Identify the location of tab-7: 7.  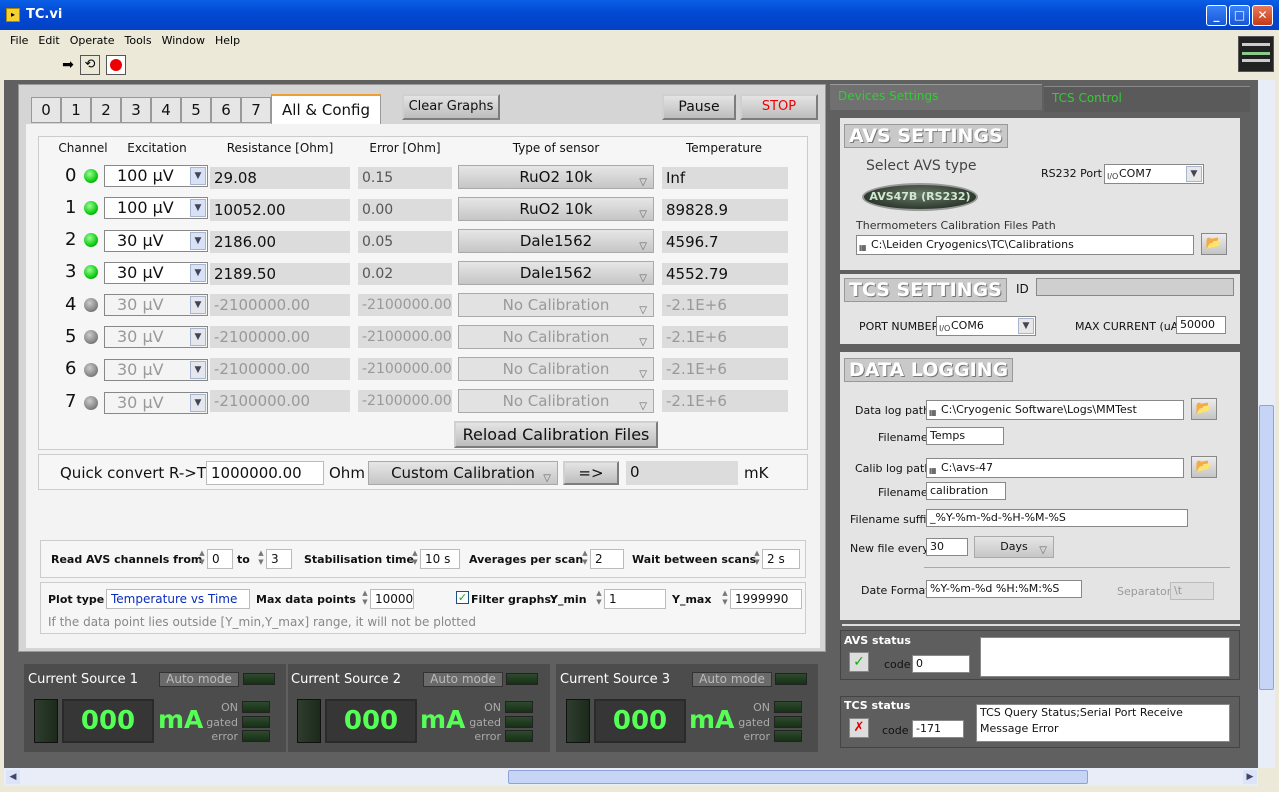
(256, 110).